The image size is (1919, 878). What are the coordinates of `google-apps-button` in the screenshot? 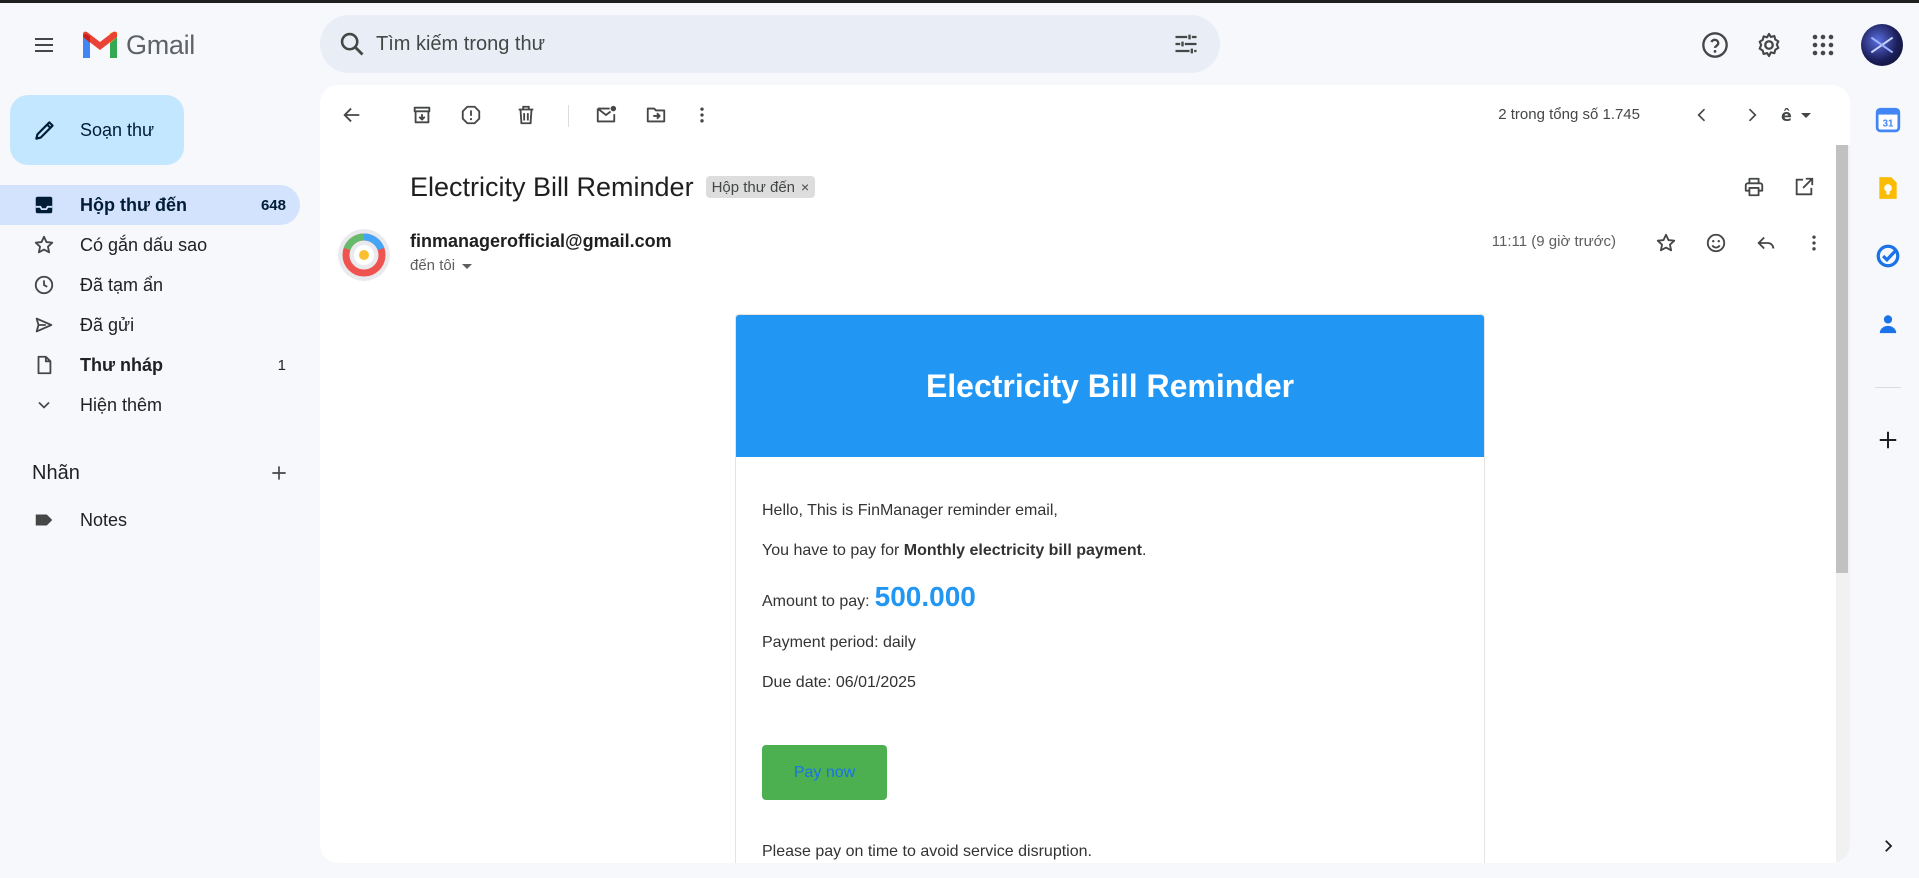 It's located at (1823, 45).